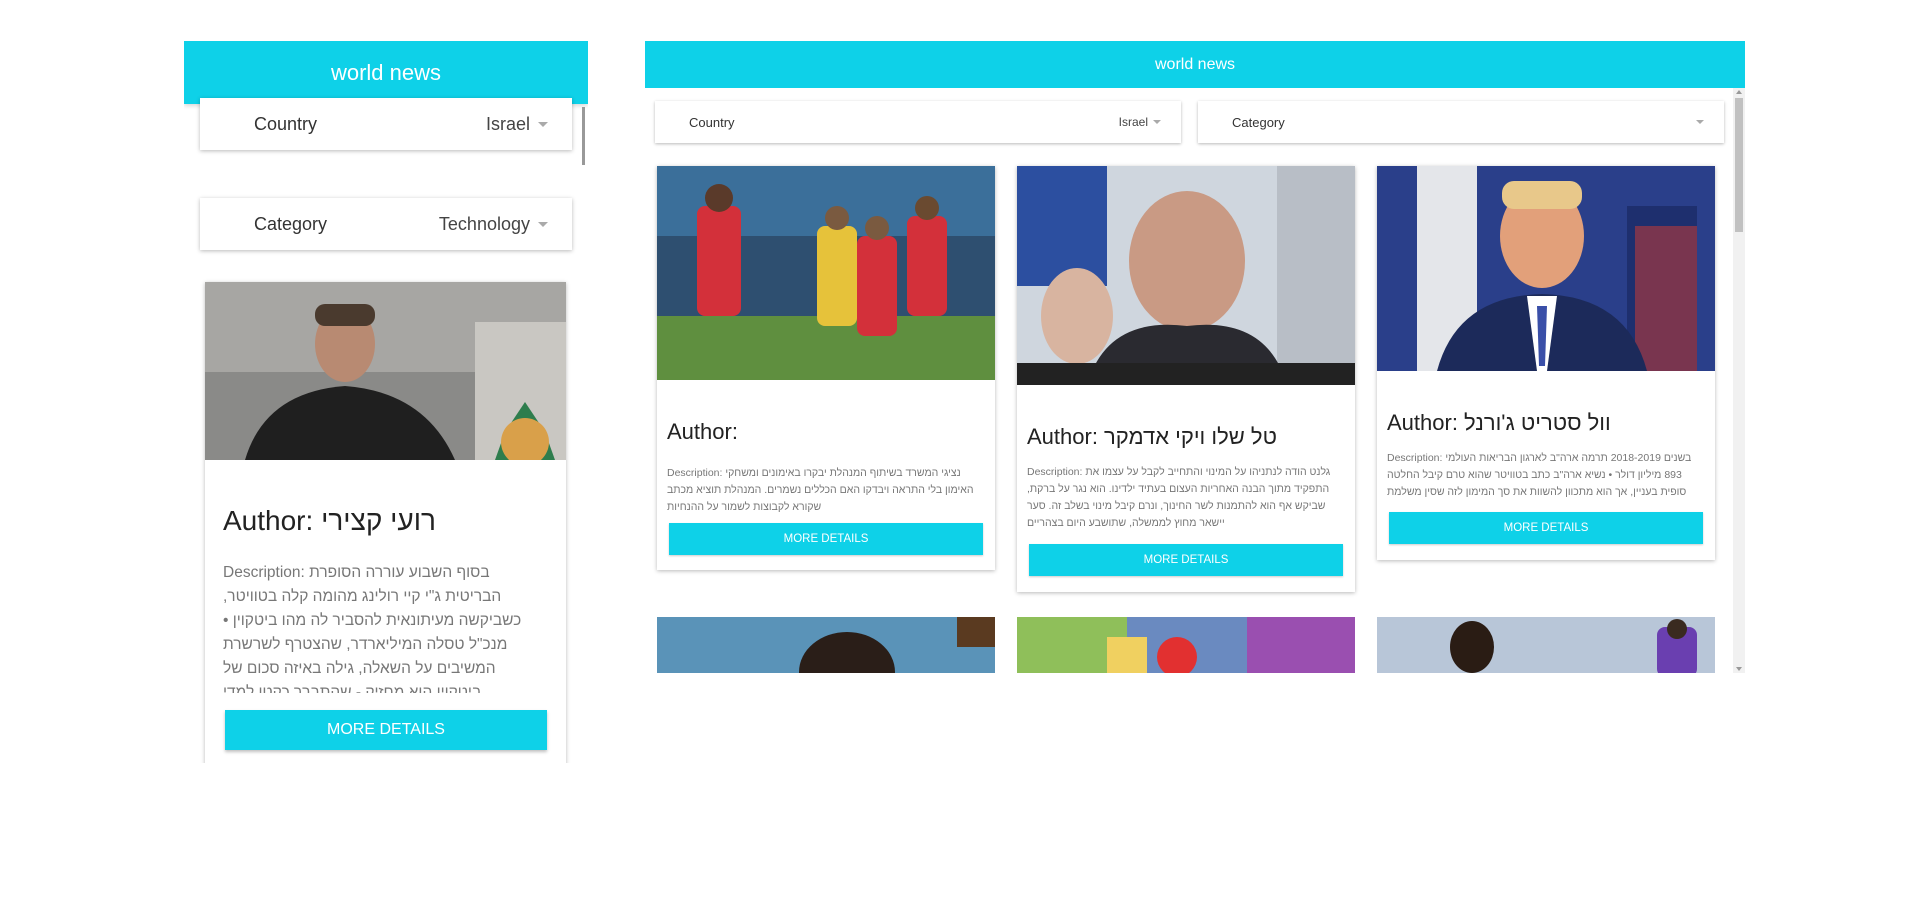 Image resolution: width=1917 pixels, height=897 pixels. I want to click on article-author: Author: רועי קצירי, so click(329, 520).